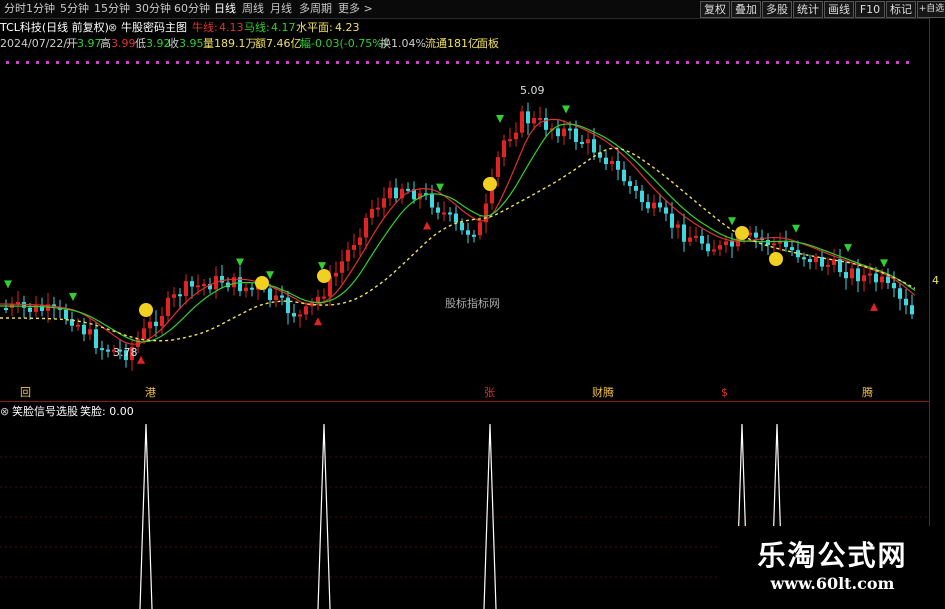  I want to click on ma-line-label: 马线:, so click(257, 27).